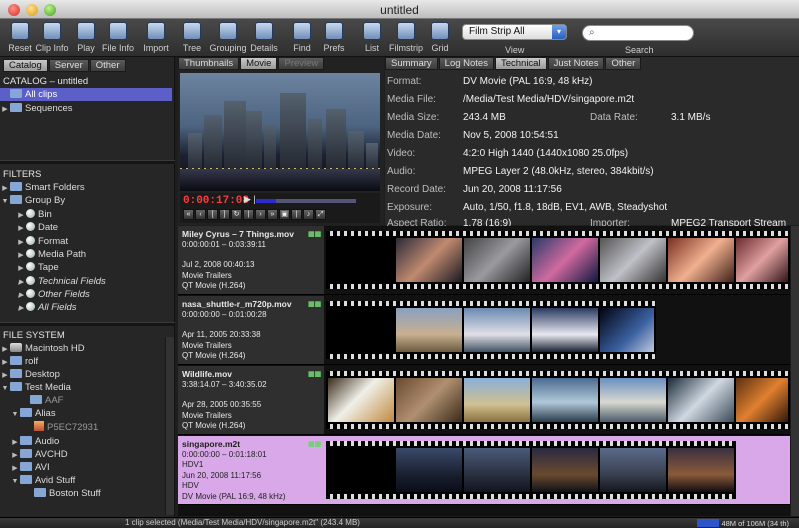 The height and width of the screenshot is (528, 799). Describe the element at coordinates (86, 227) in the screenshot. I see `filter-date: ▶ Date` at that location.